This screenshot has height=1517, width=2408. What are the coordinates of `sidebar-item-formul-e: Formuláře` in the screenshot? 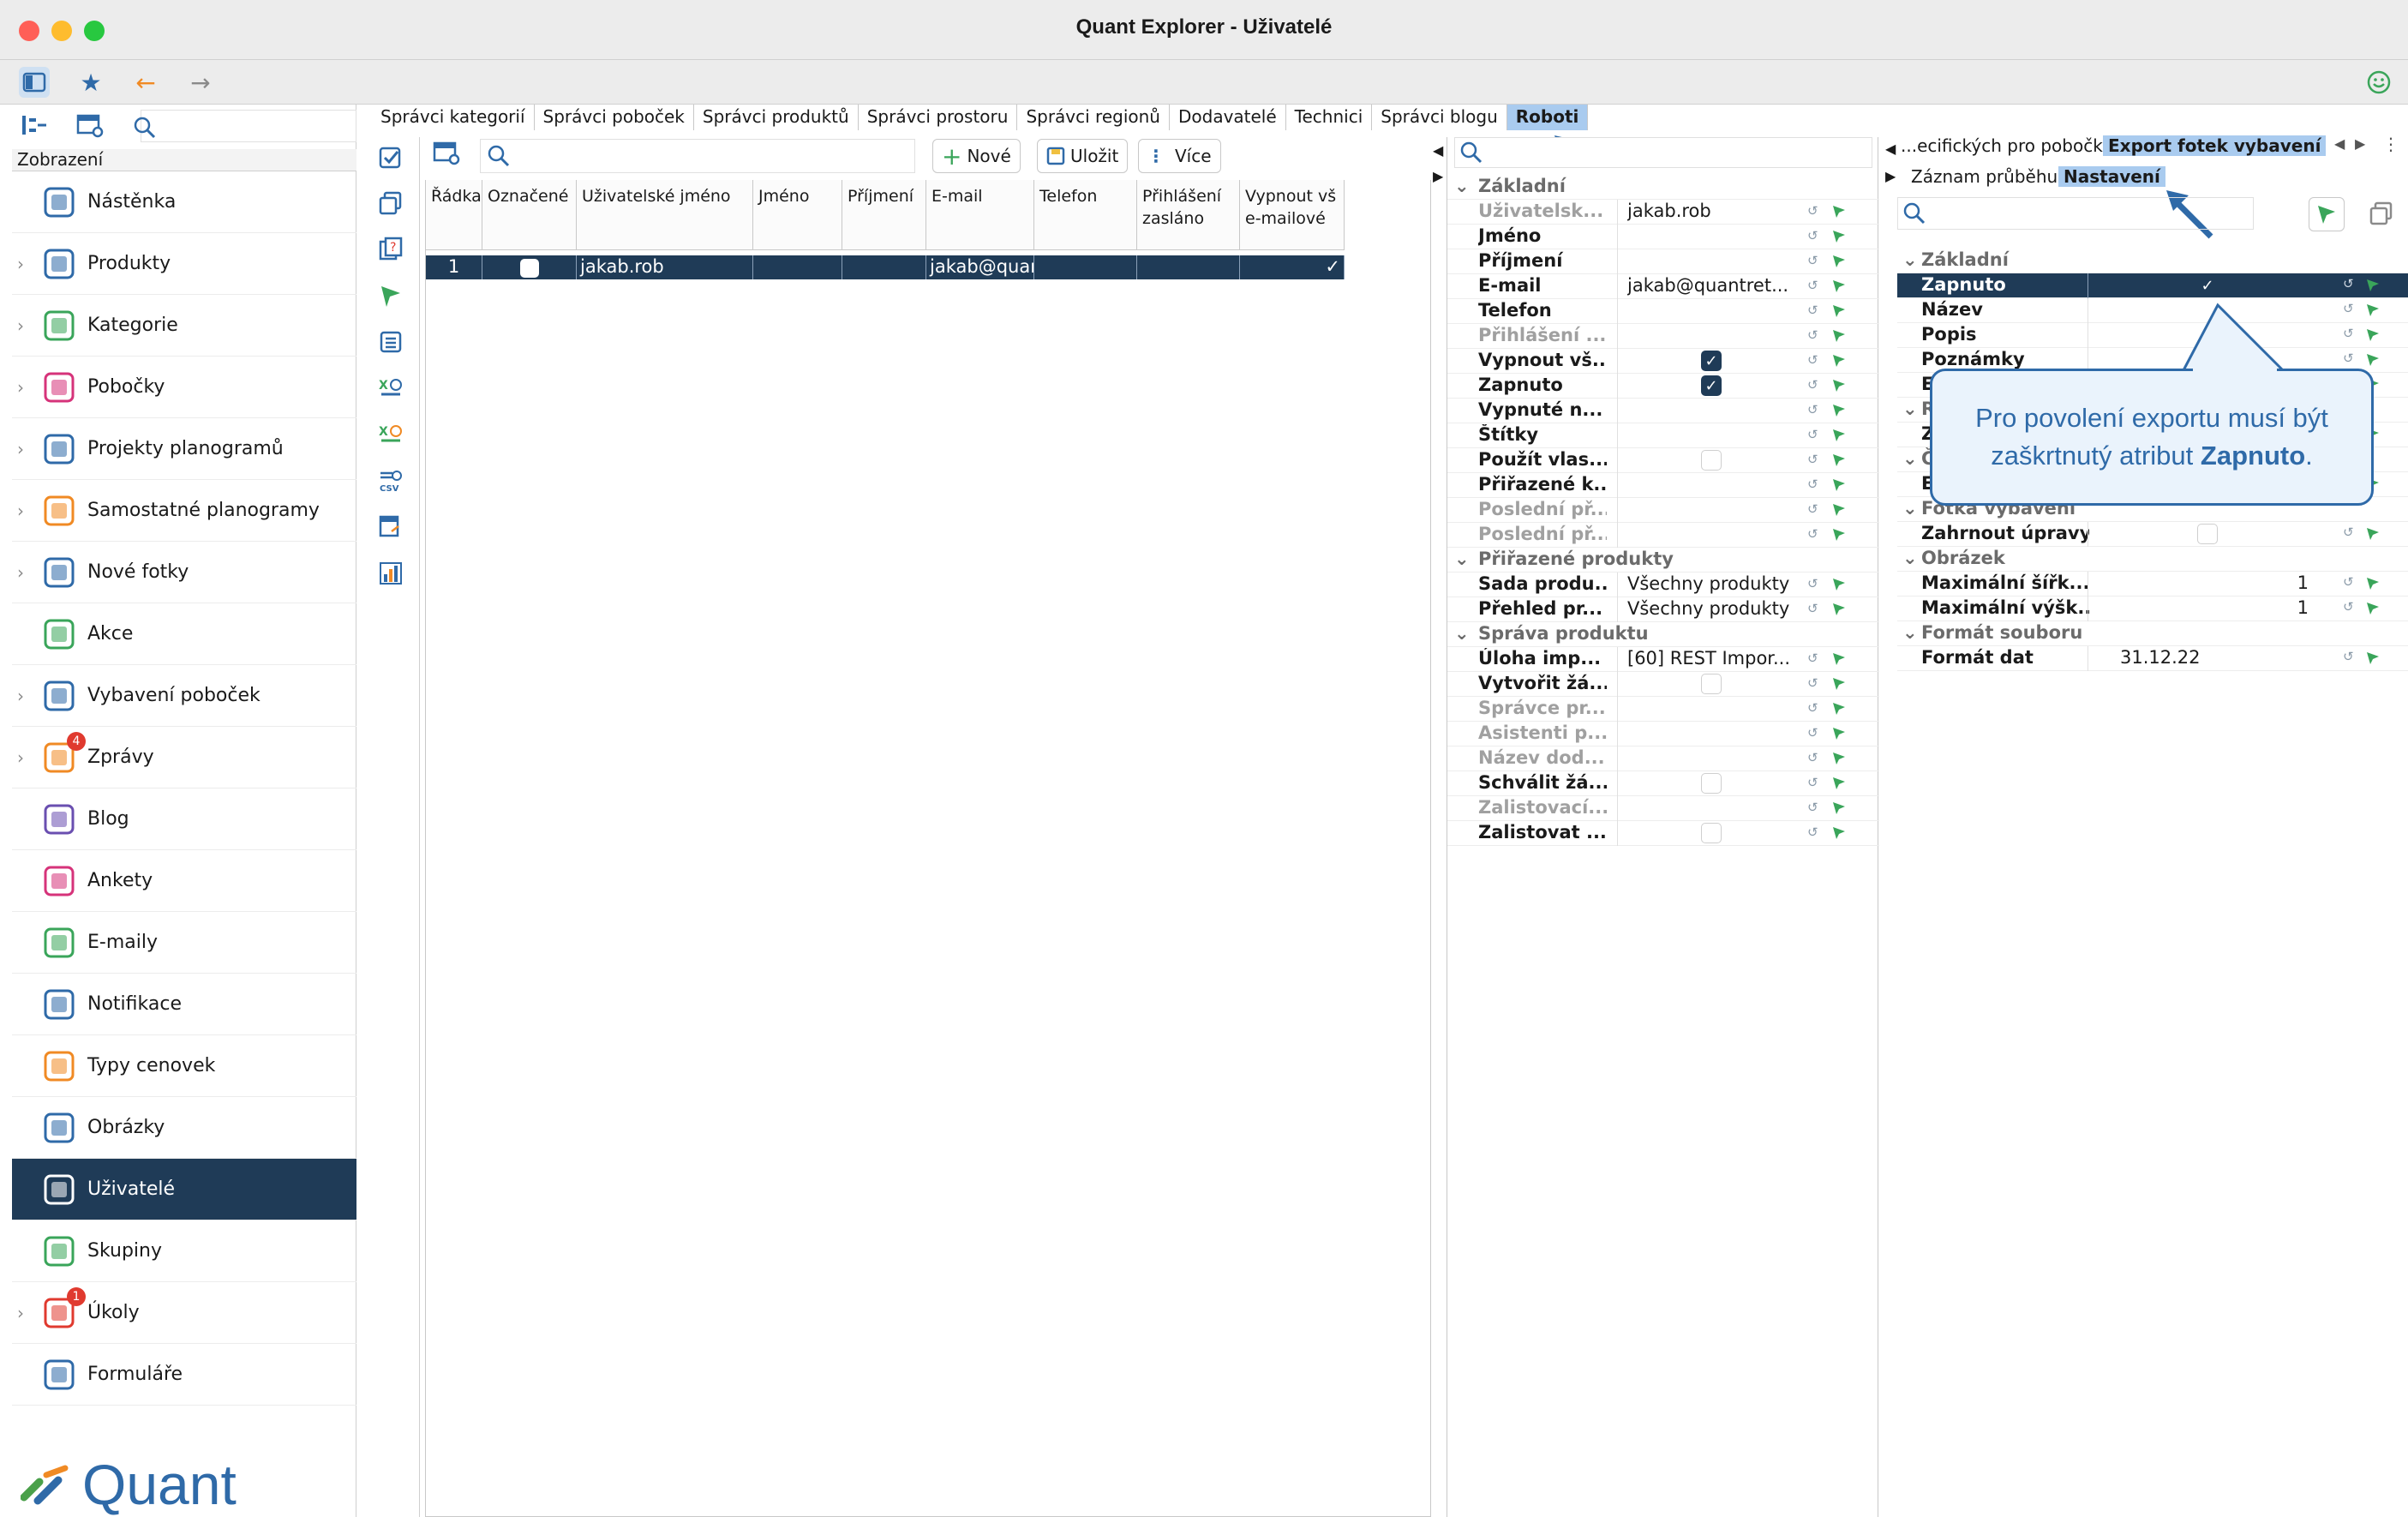 It's located at (184, 1375).